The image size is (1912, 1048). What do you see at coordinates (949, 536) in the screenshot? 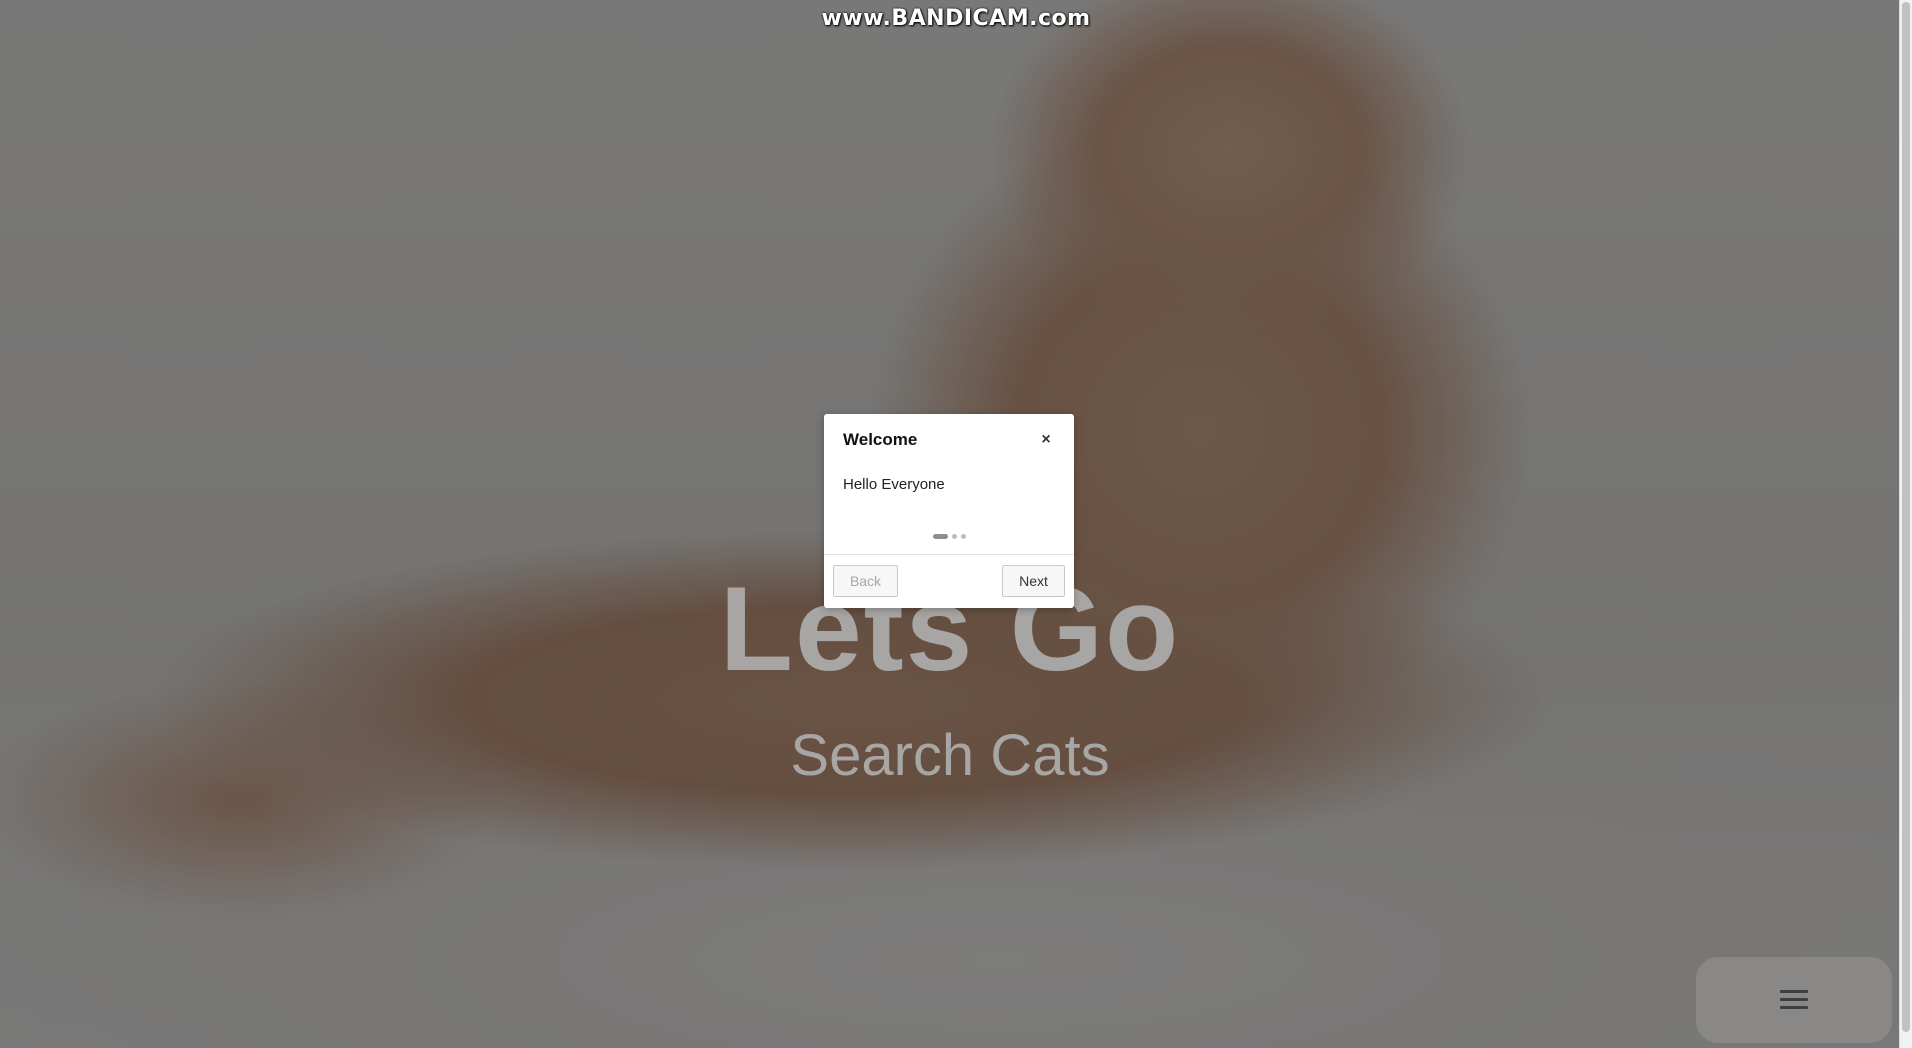
I see `step-indicator` at bounding box center [949, 536].